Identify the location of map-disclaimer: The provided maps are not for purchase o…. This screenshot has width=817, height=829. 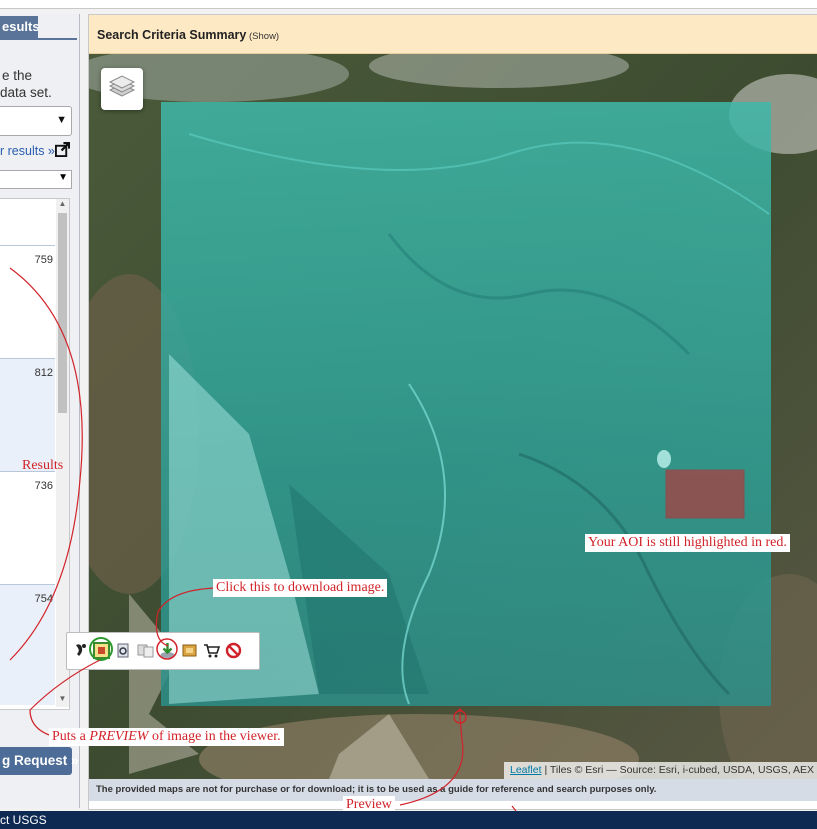
(453, 790).